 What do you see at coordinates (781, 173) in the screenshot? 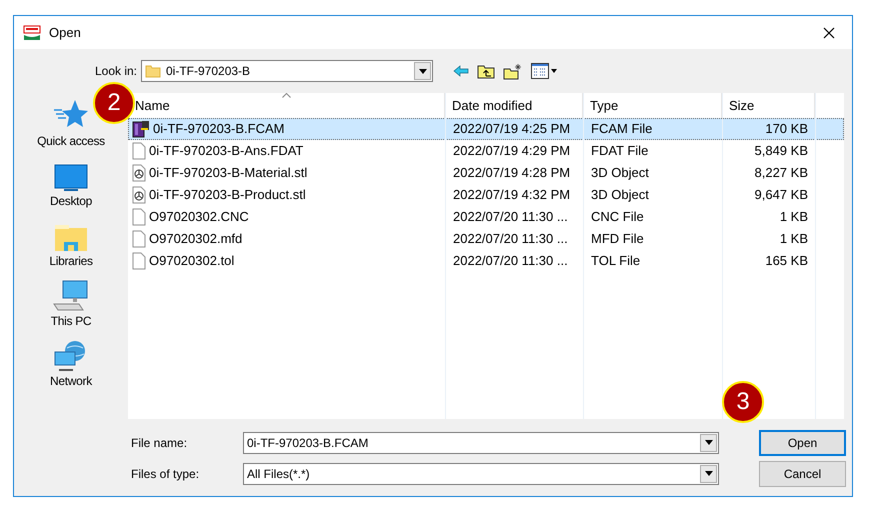
I see `file-size: 8,227 KB` at bounding box center [781, 173].